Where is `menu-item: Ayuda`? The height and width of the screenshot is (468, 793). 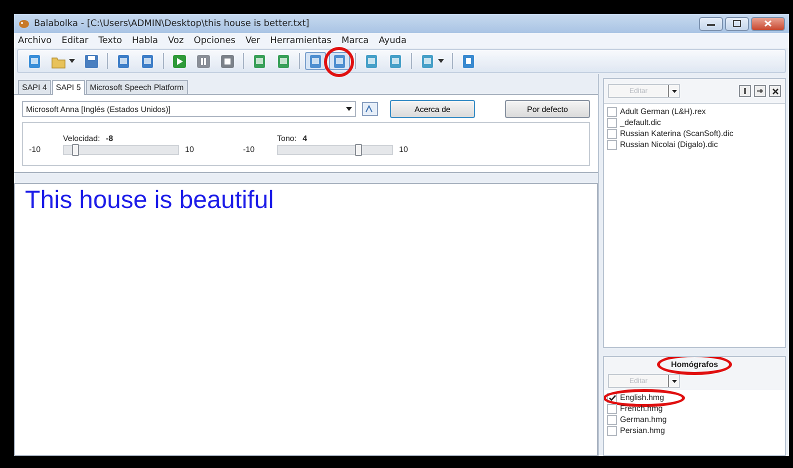
menu-item: Ayuda is located at coordinates (392, 41).